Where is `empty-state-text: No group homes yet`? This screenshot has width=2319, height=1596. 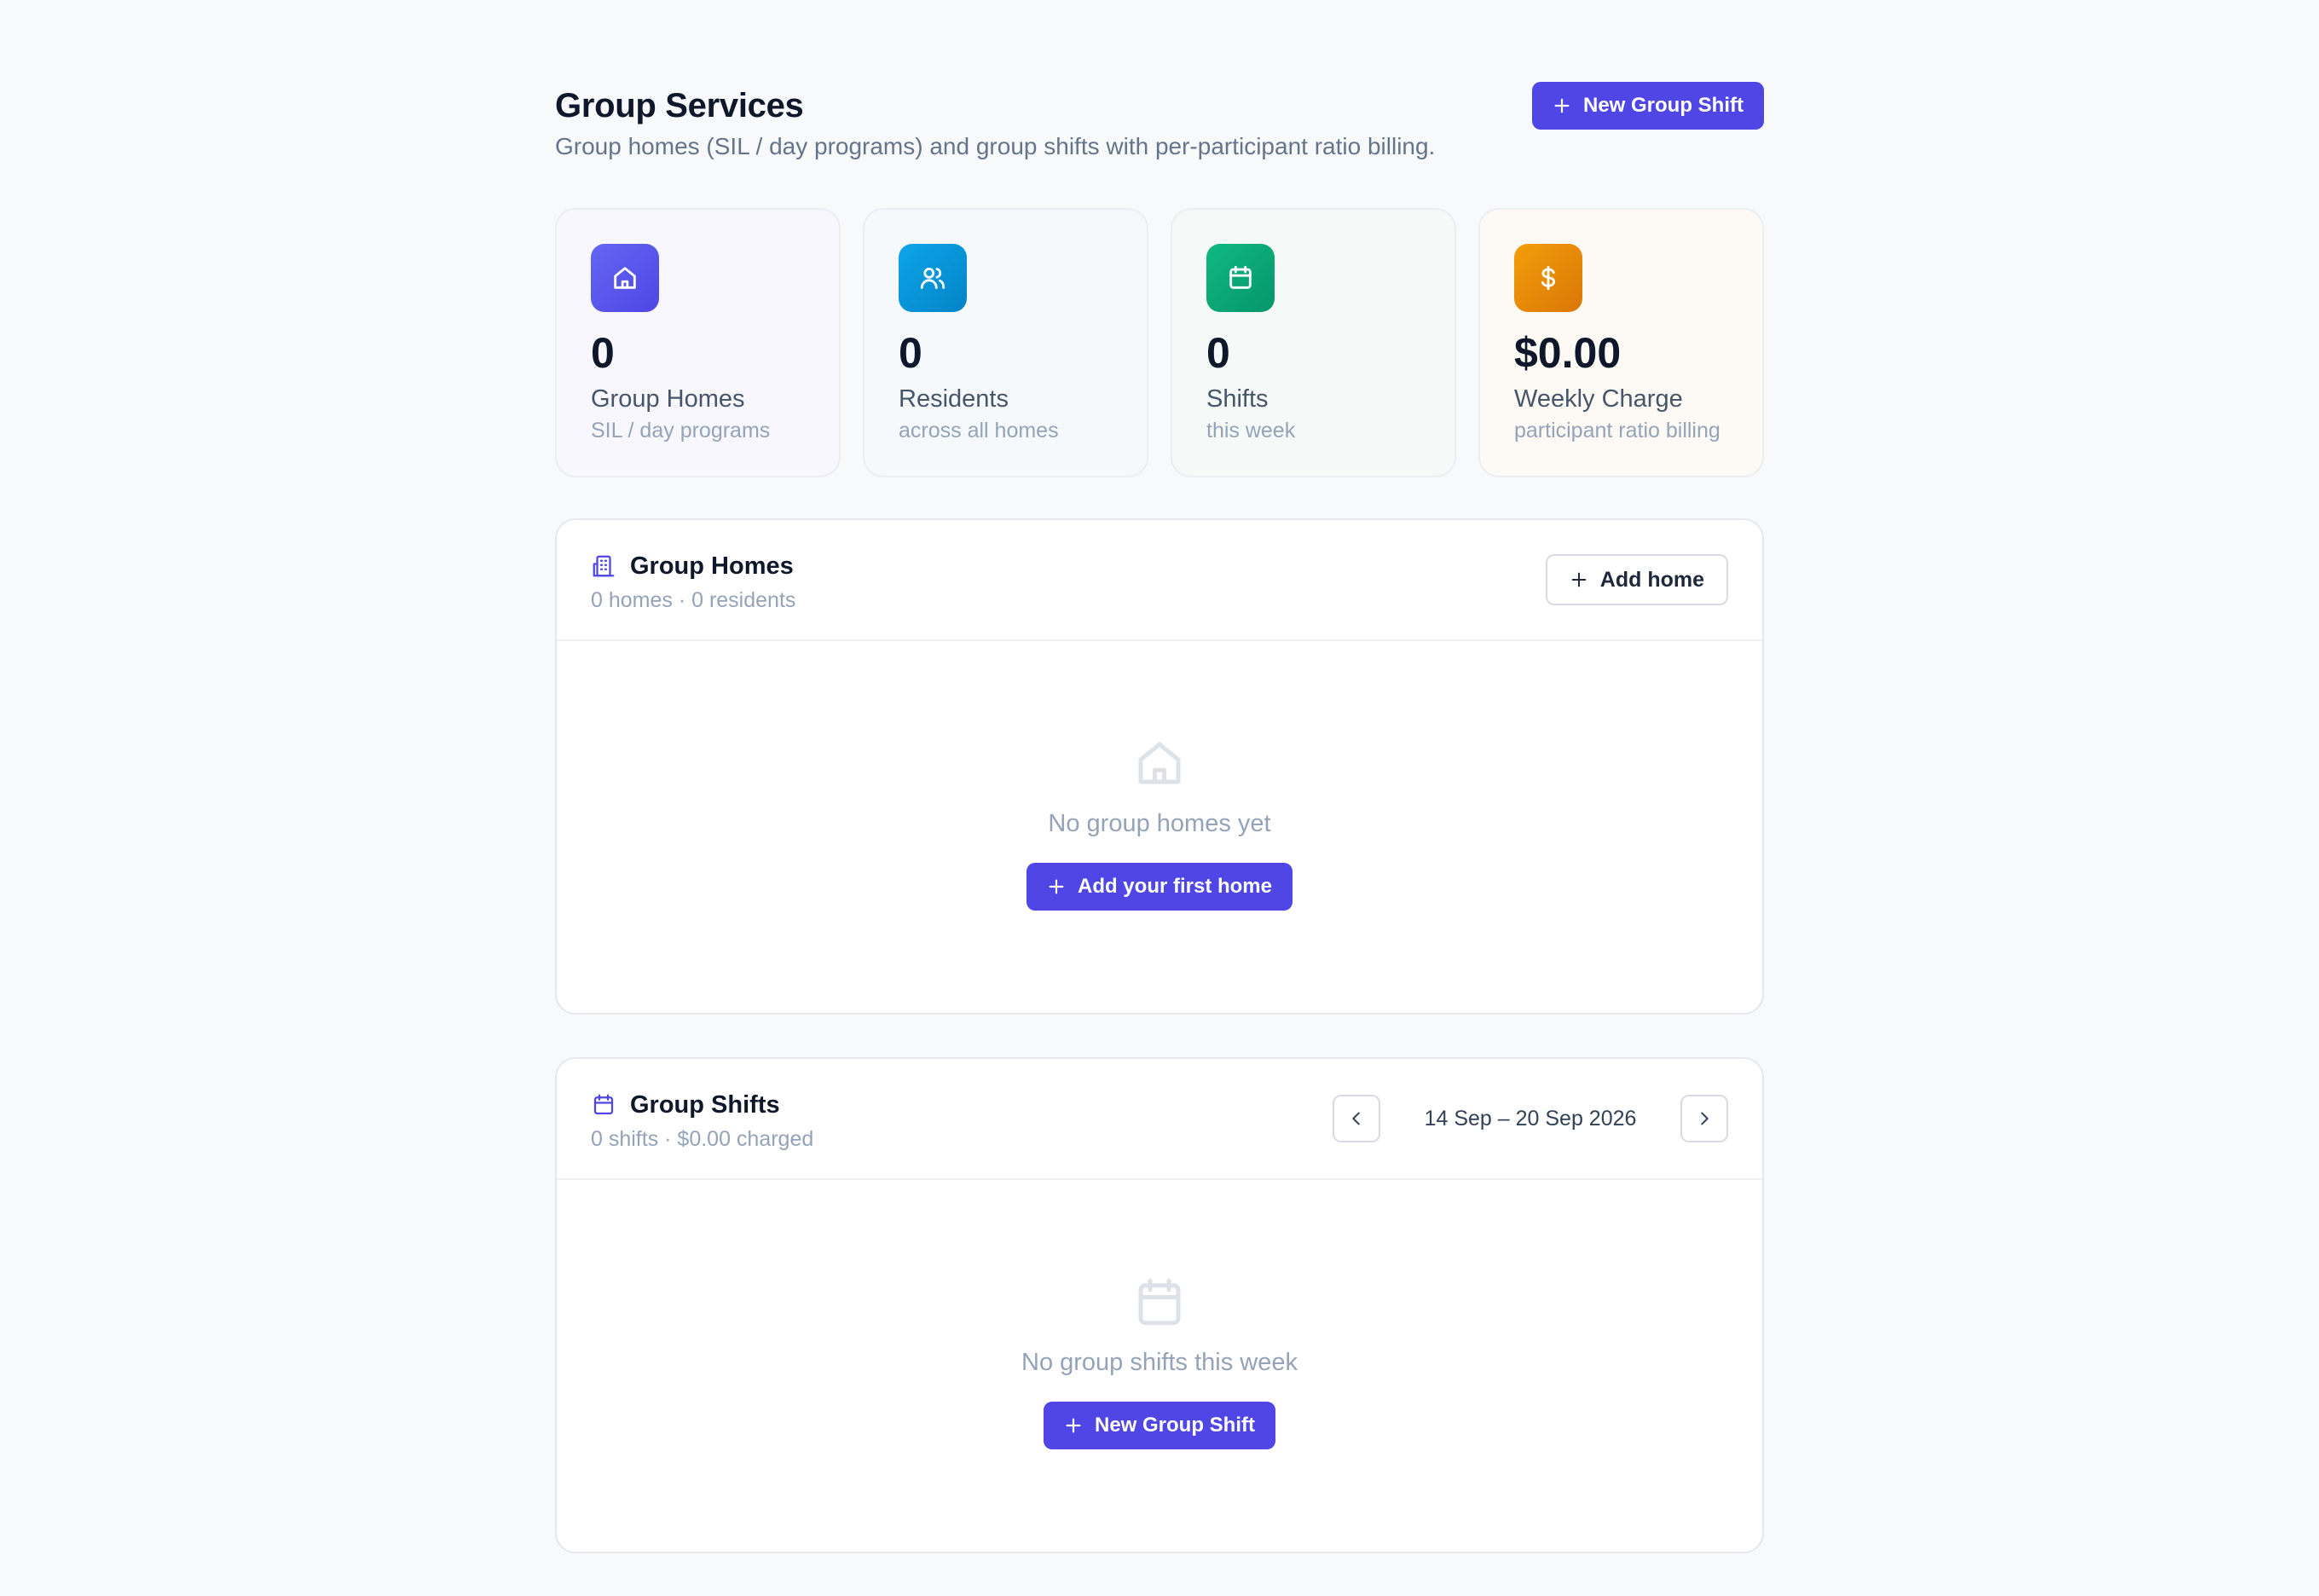
empty-state-text: No group homes yet is located at coordinates (1159, 823).